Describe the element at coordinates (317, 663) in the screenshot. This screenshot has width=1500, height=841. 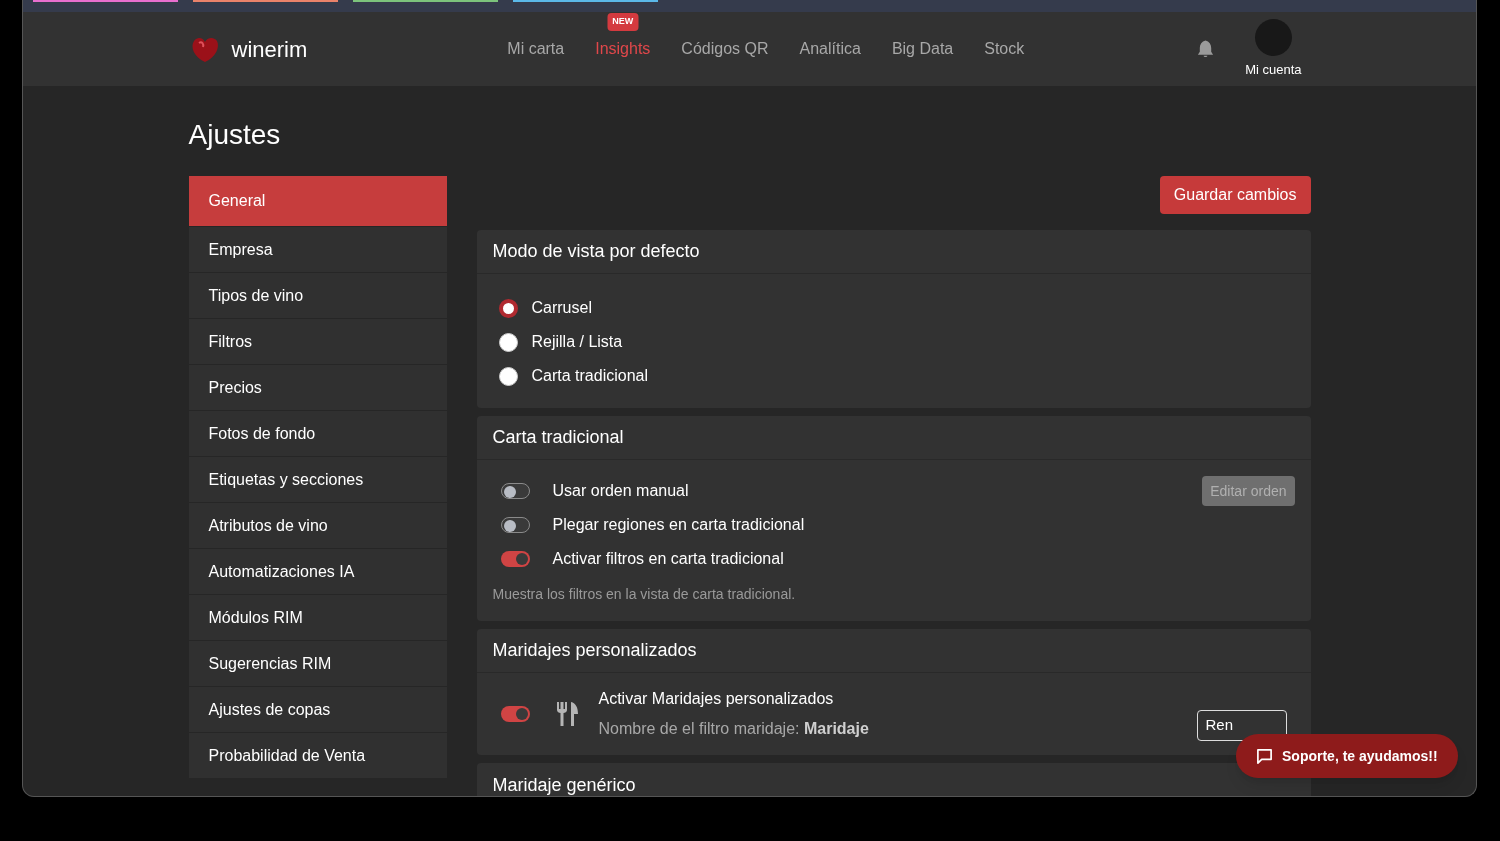
I see `sidebar-item: Sugerencias RIM` at that location.